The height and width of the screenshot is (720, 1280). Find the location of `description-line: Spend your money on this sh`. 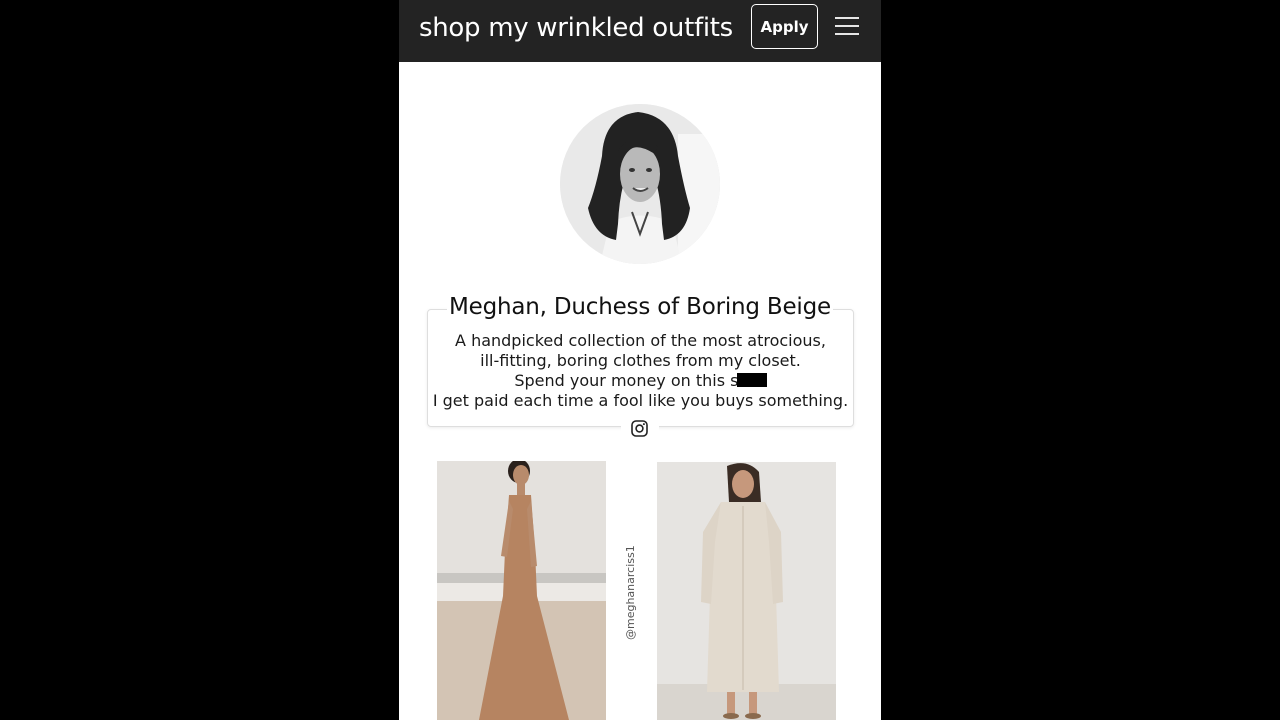

description-line: Spend your money on this sh is located at coordinates (631, 380).